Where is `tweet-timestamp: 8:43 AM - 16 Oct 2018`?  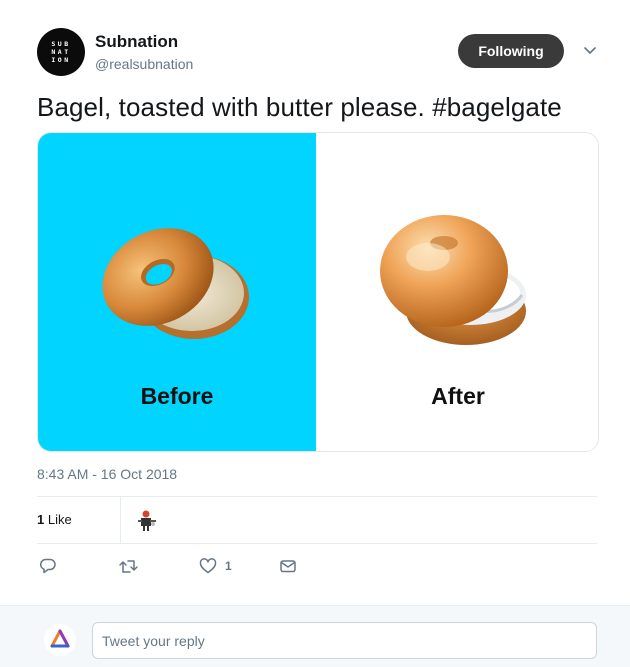
tweet-timestamp: 8:43 AM - 16 Oct 2018 is located at coordinates (107, 474).